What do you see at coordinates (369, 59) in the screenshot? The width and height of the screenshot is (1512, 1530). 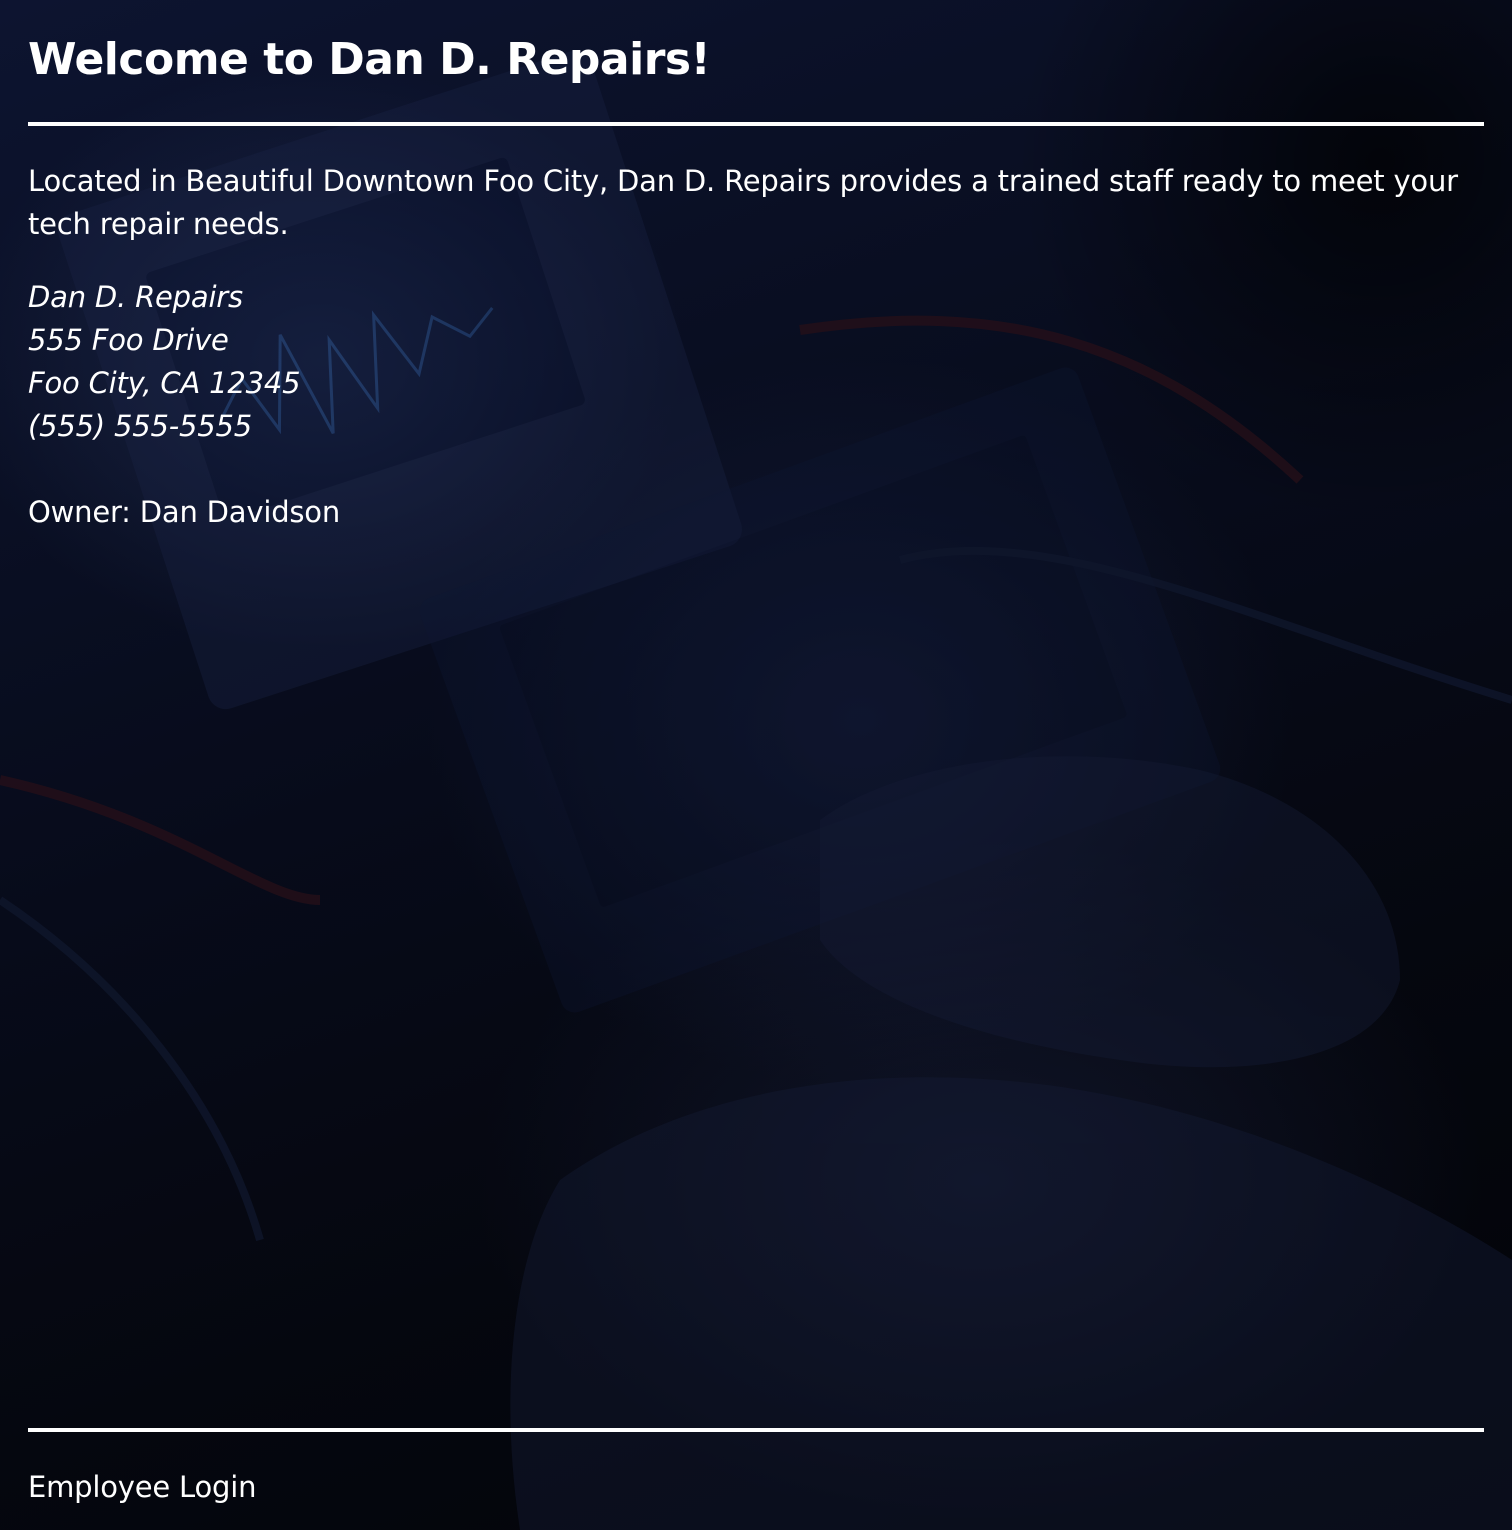 I see `page-title: Welcome to Dan D. Repairs!` at bounding box center [369, 59].